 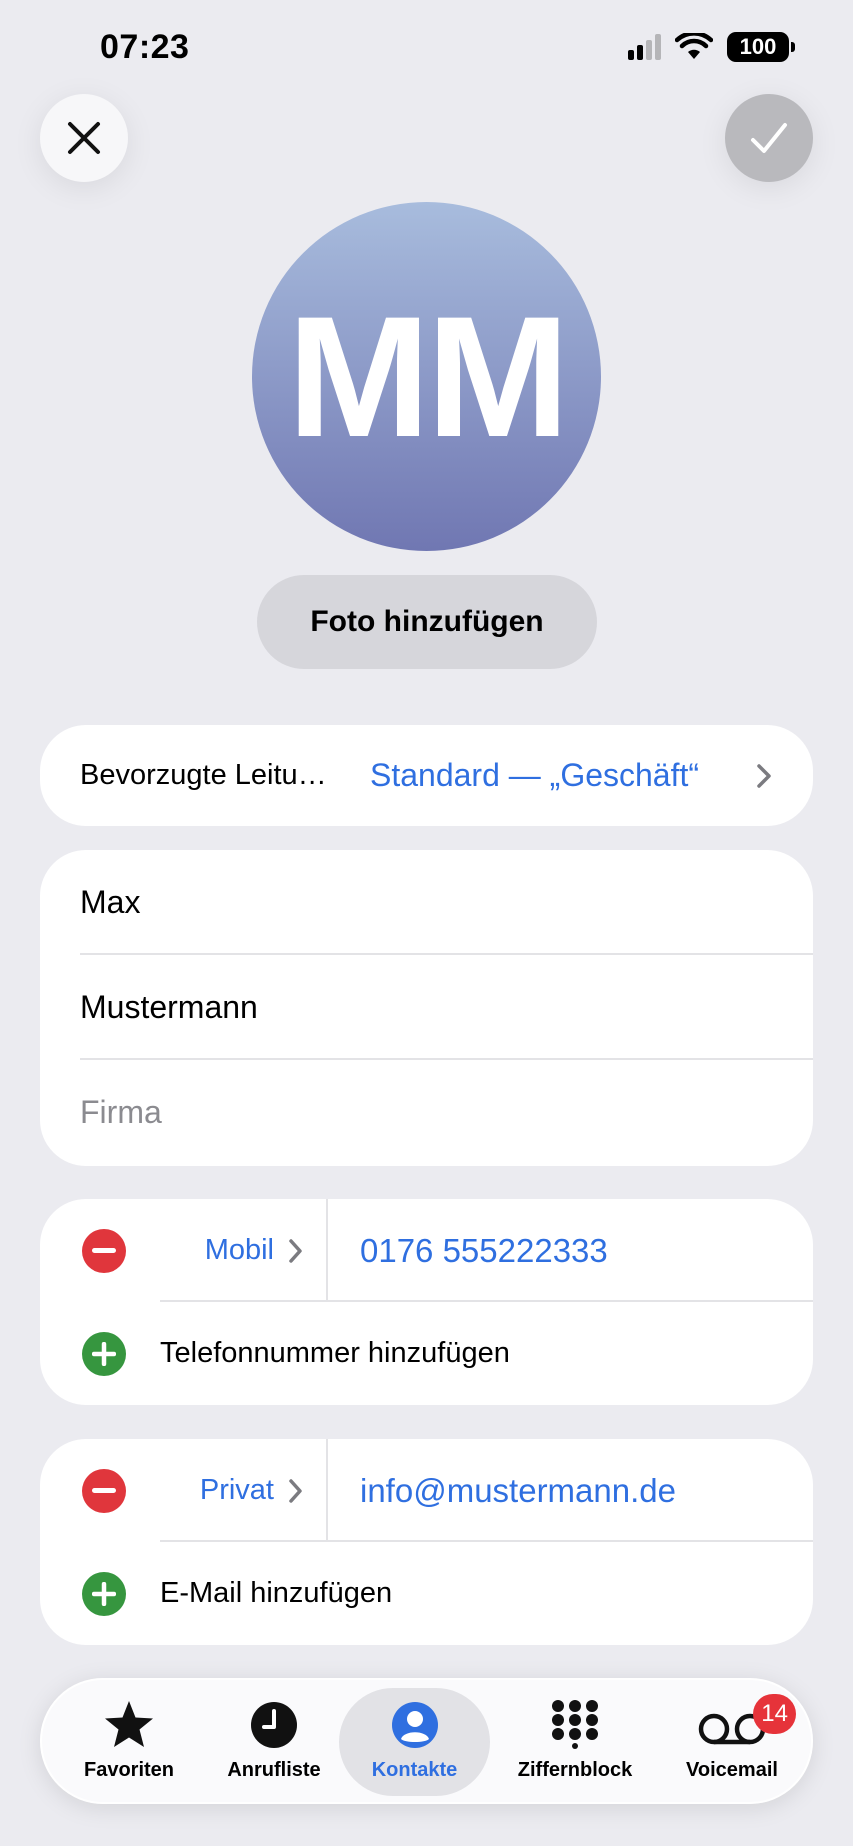 What do you see at coordinates (732, 1741) in the screenshot?
I see `tab-voicemail: Voicemail 14` at bounding box center [732, 1741].